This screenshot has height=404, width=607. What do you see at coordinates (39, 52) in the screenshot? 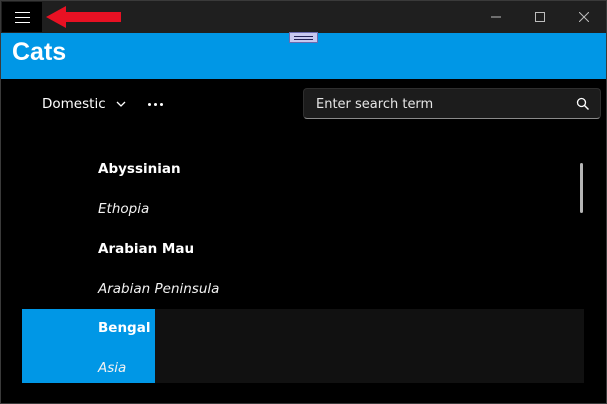
I see `page-title: Cats` at bounding box center [39, 52].